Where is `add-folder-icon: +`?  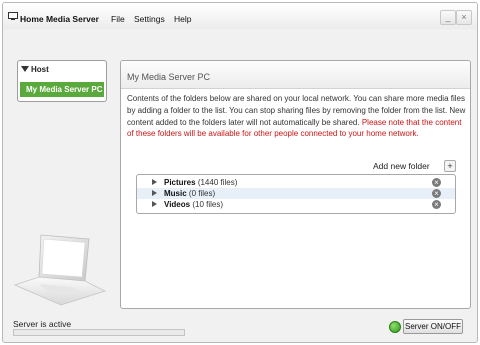 add-folder-icon: + is located at coordinates (450, 166).